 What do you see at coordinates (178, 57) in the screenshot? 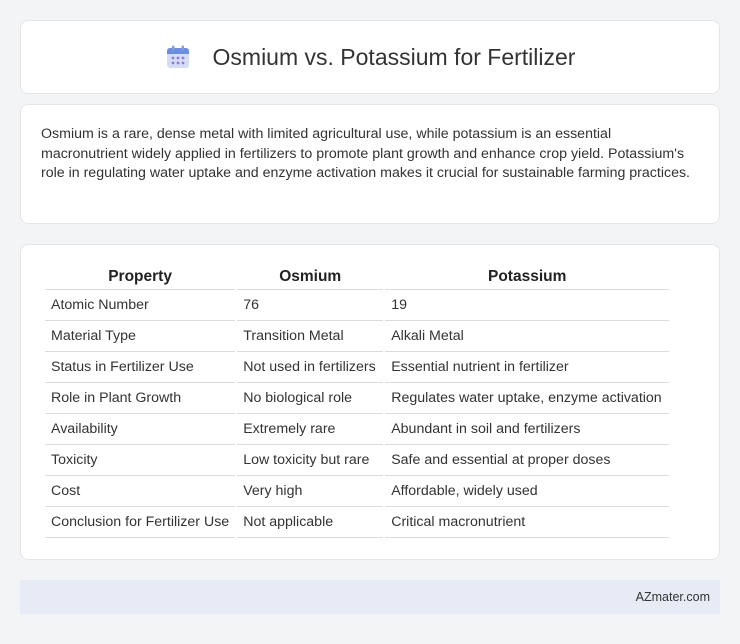
I see `calendar-icon` at bounding box center [178, 57].